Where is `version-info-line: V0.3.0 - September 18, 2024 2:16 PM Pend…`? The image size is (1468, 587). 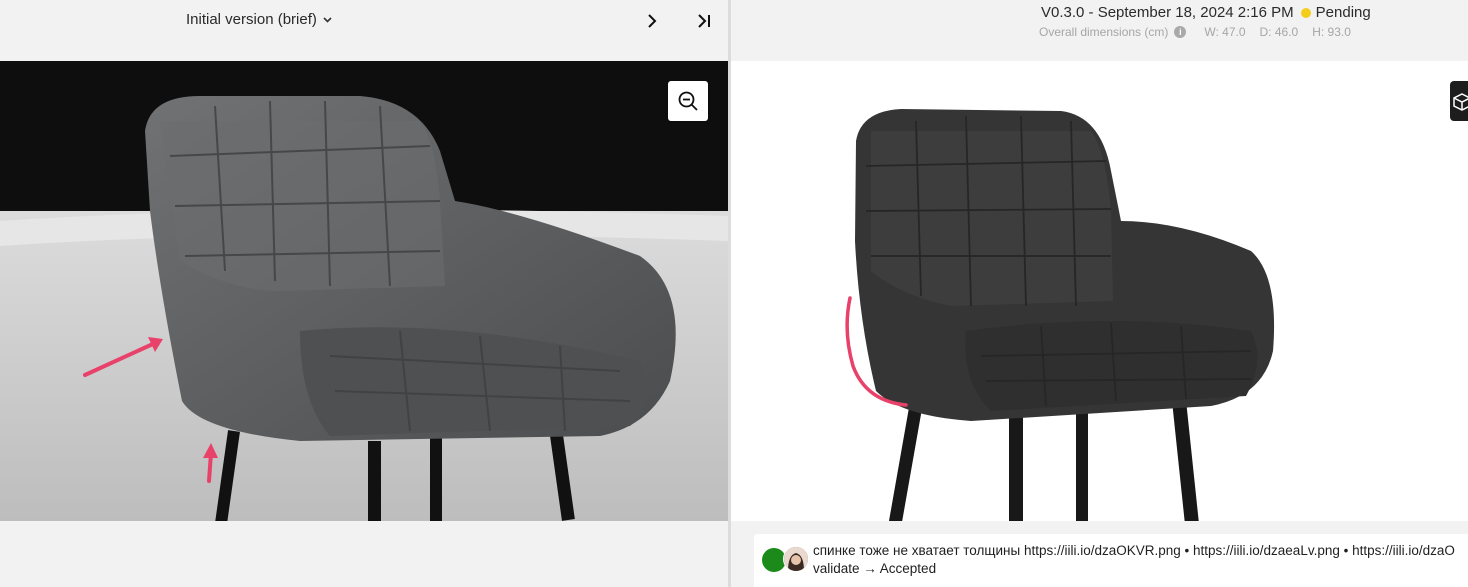 version-info-line: V0.3.0 - September 18, 2024 2:16 PM Pend… is located at coordinates (1206, 12).